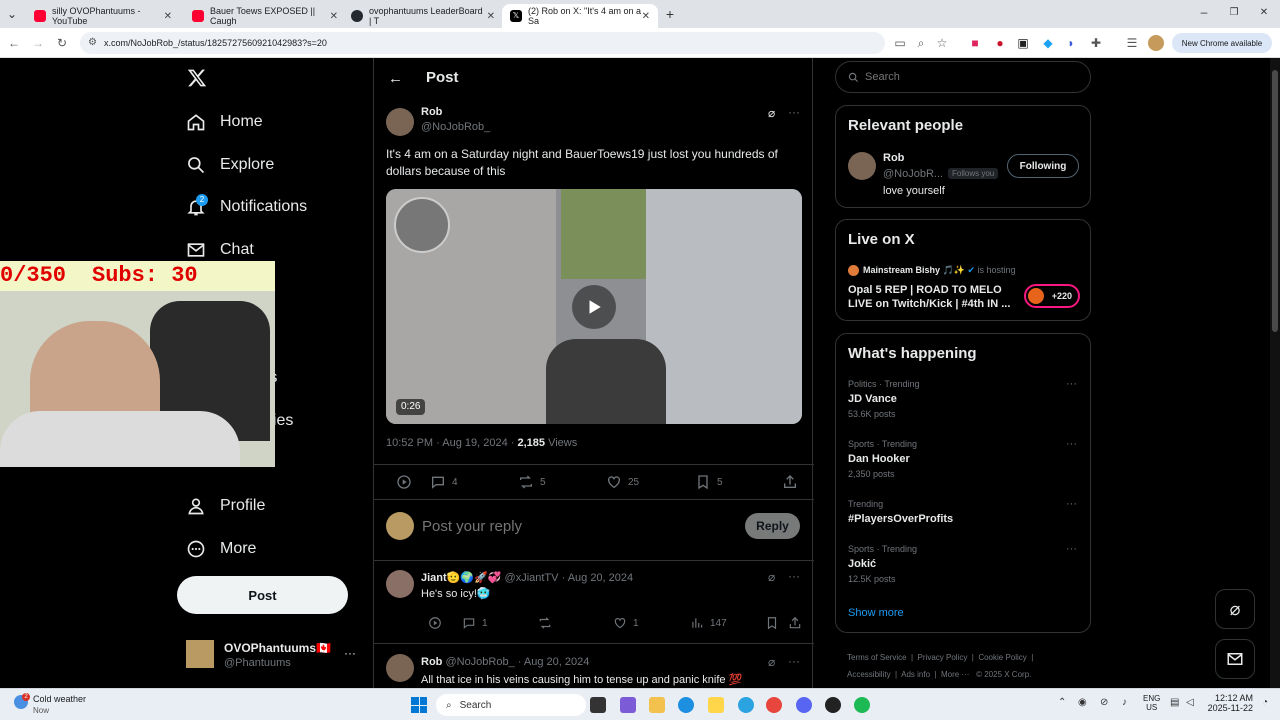 The image size is (1280, 720). What do you see at coordinates (548, 623) in the screenshot?
I see `repost-action` at bounding box center [548, 623].